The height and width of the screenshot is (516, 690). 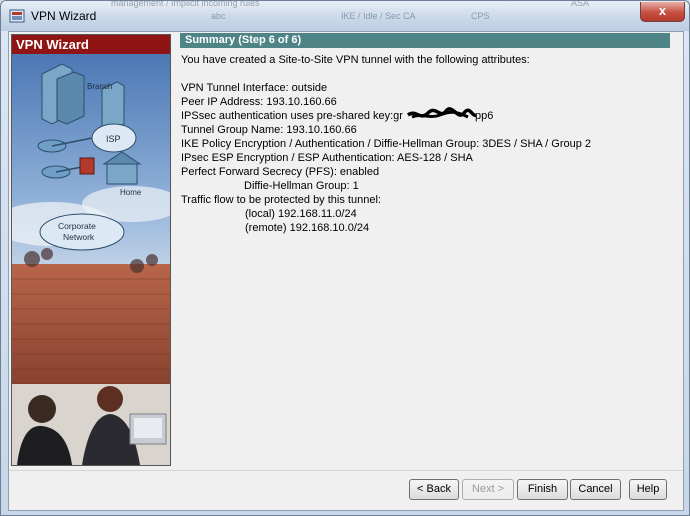 What do you see at coordinates (648, 489) in the screenshot?
I see `help-button: Help` at bounding box center [648, 489].